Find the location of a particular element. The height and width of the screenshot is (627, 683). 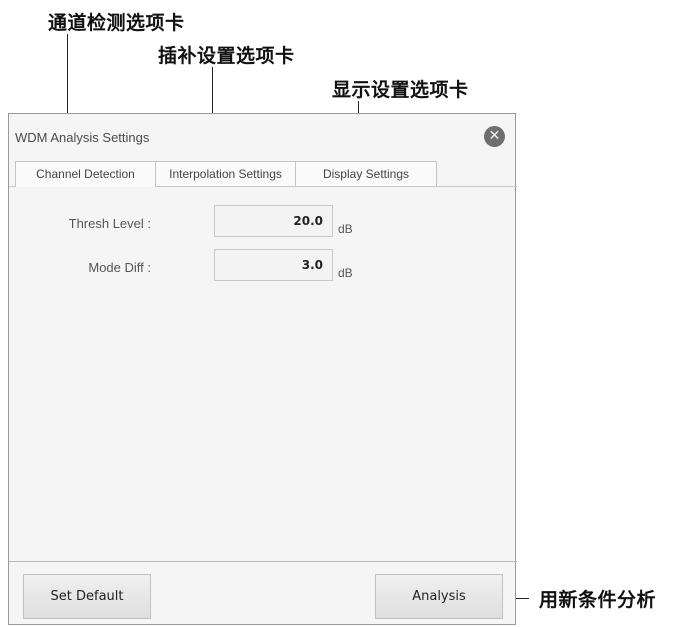

thresh-level-unit: dB is located at coordinates (345, 229).